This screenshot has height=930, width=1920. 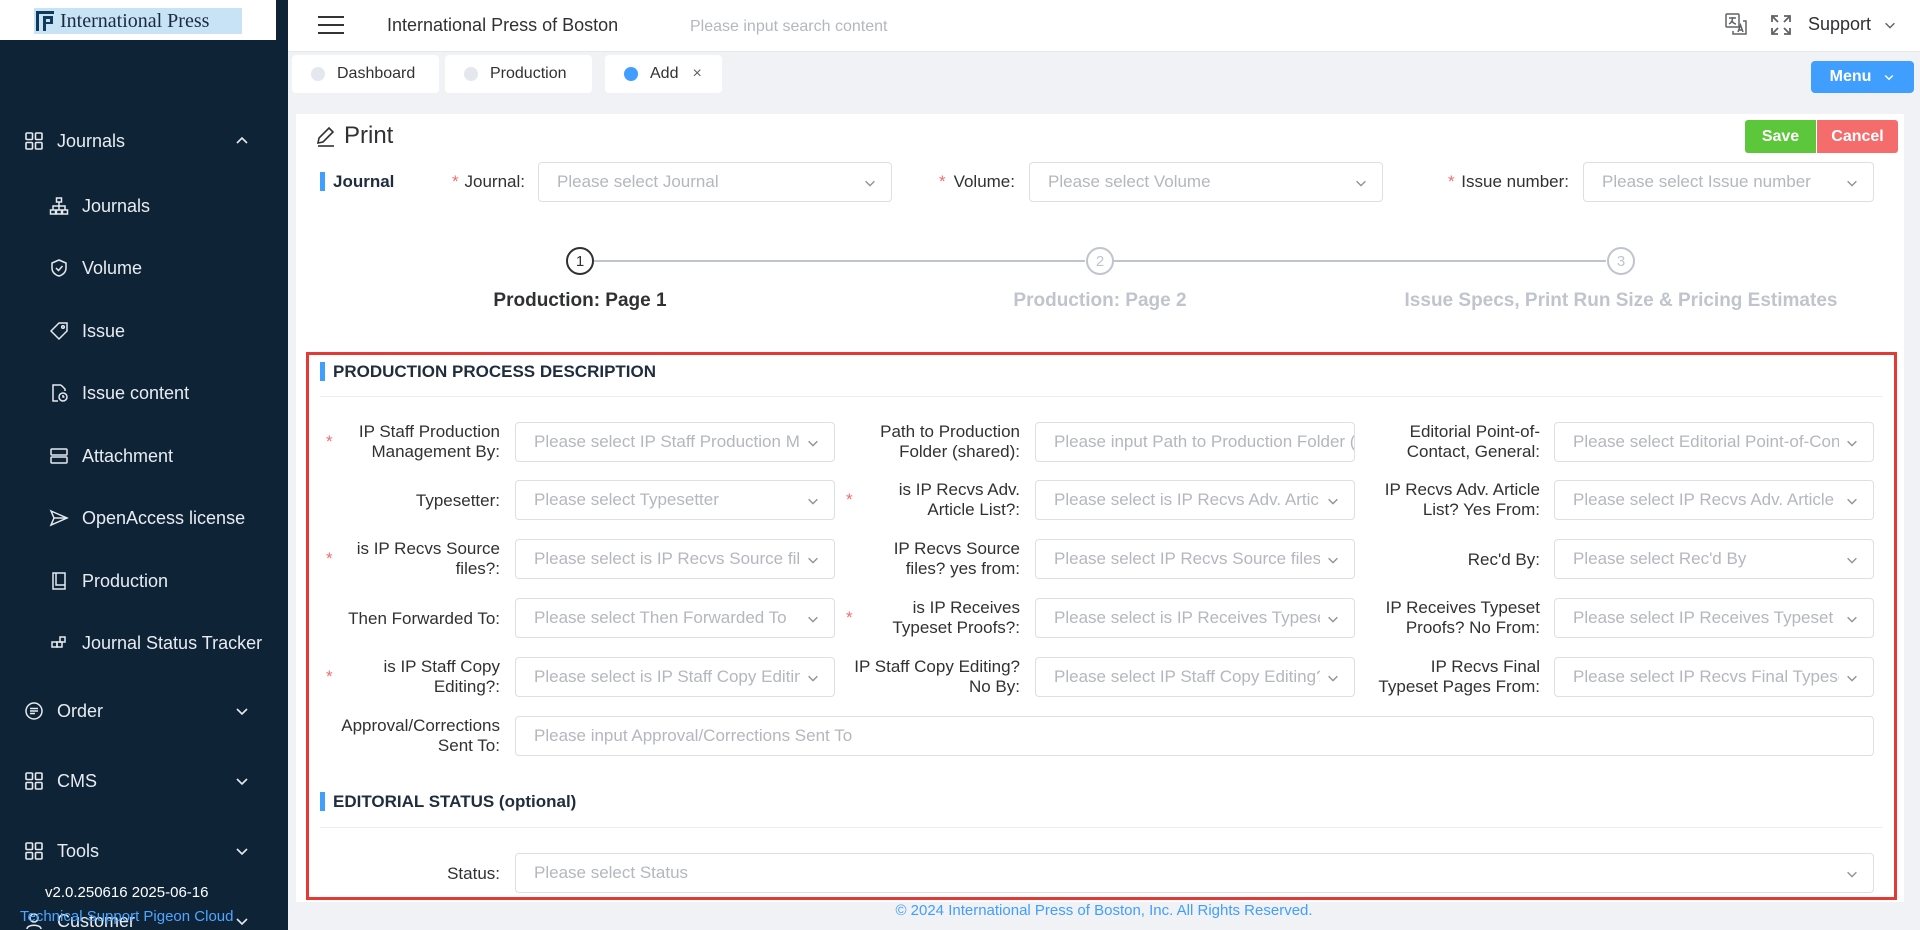 What do you see at coordinates (172, 642) in the screenshot?
I see `sidebar-item-label: Journal Status Tracker` at bounding box center [172, 642].